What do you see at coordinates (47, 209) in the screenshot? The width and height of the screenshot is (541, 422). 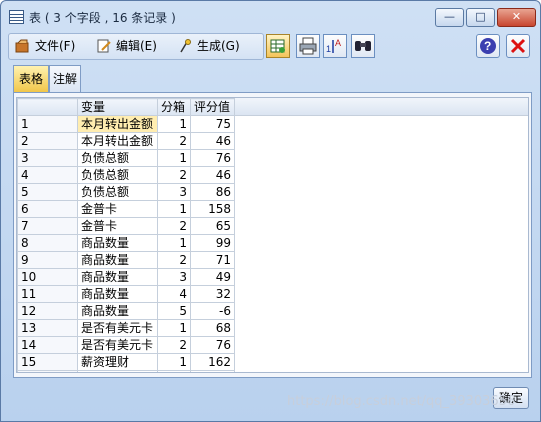 I see `row-number-cell: 6` at bounding box center [47, 209].